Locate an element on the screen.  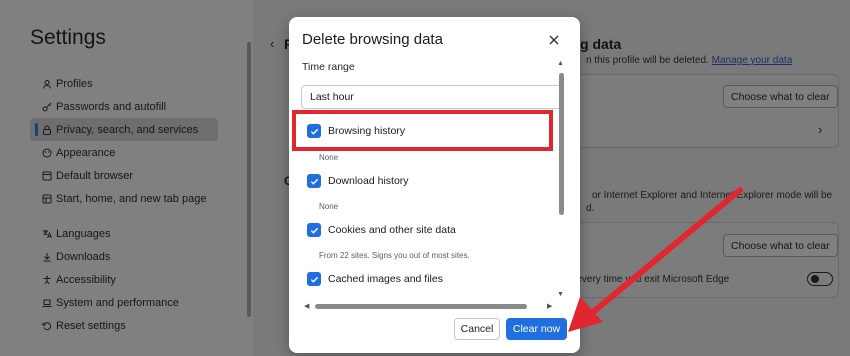
settings-title: Settings is located at coordinates (68, 37).